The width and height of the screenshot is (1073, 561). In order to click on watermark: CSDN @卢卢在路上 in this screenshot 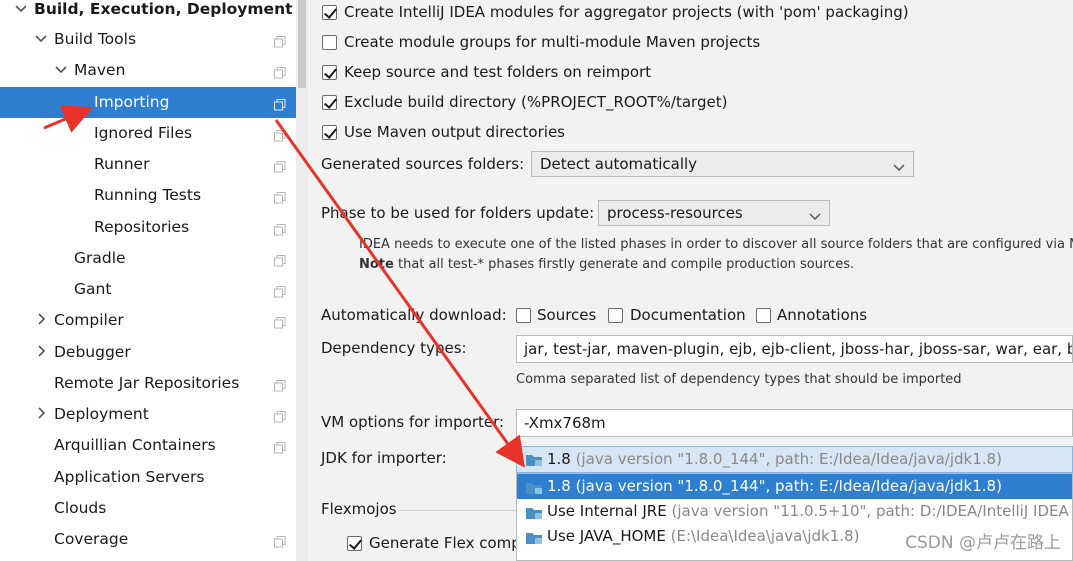, I will do `click(983, 543)`.